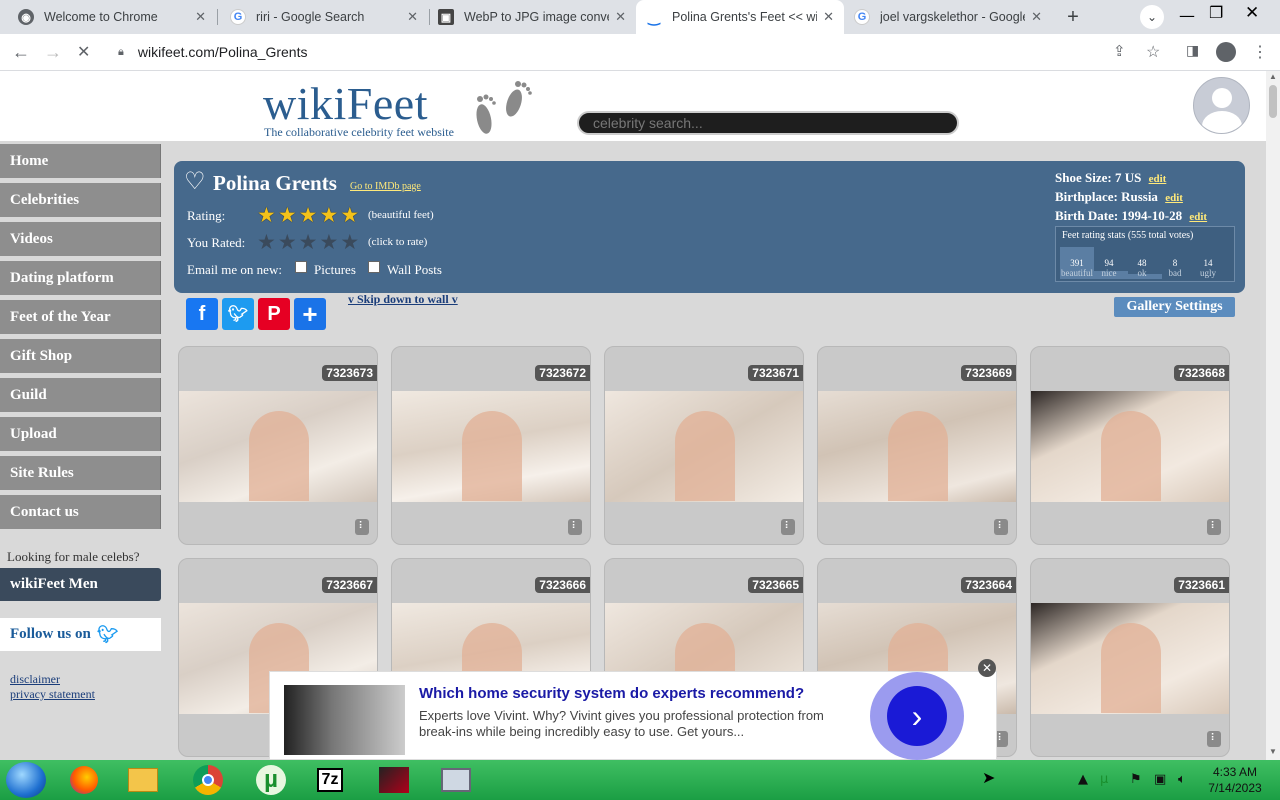 The width and height of the screenshot is (1280, 800). I want to click on user-rating-stars: ★ ★ ★ ★ ★, so click(308, 242).